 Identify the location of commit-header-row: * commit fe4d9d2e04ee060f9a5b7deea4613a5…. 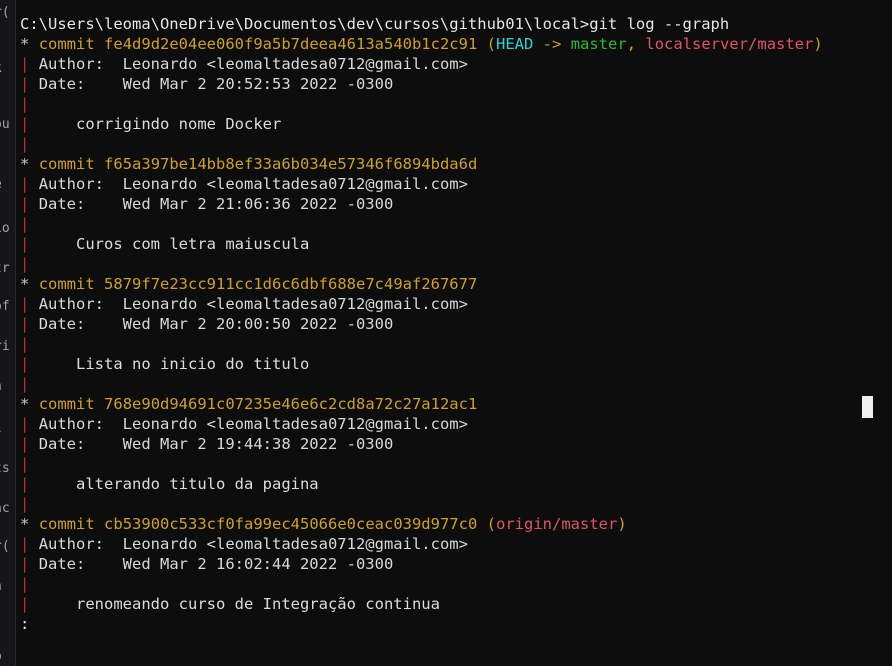
(454, 44).